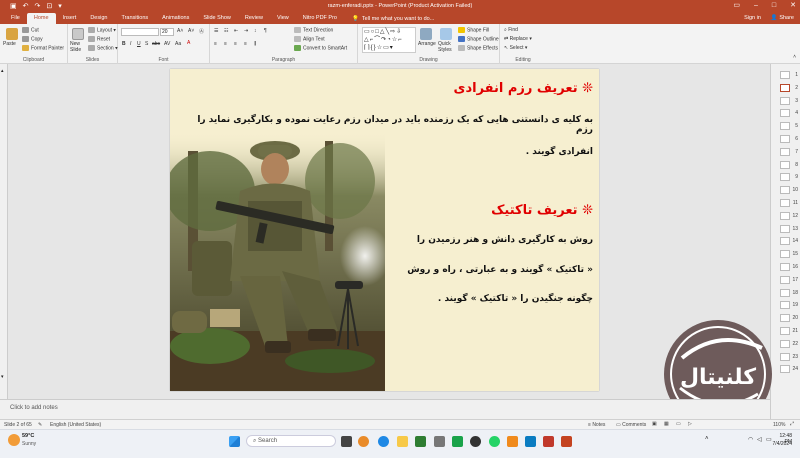  Describe the element at coordinates (124, 44) in the screenshot. I see `bold-button: B` at that location.